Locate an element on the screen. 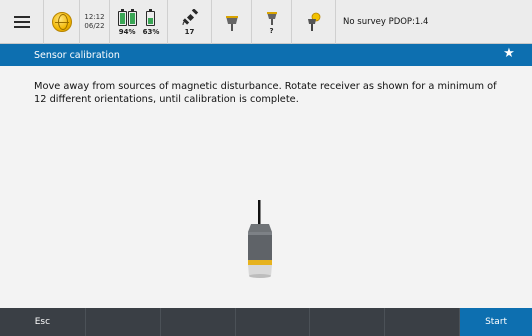 This screenshot has width=532, height=336. menu-button is located at coordinates (22, 22).